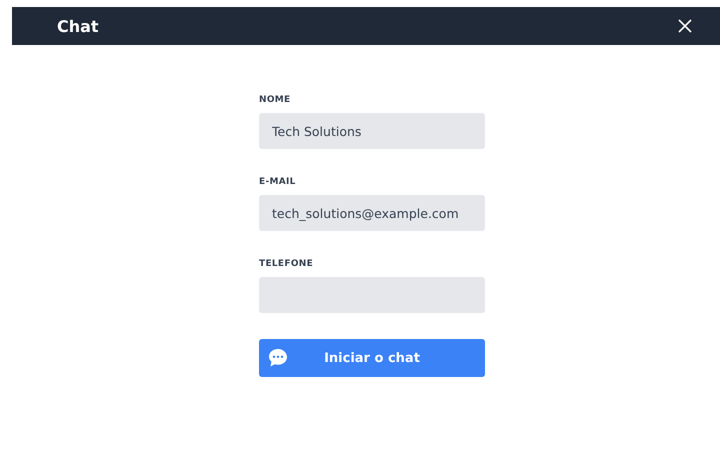  I want to click on field-label: E-MAIL, so click(277, 182).